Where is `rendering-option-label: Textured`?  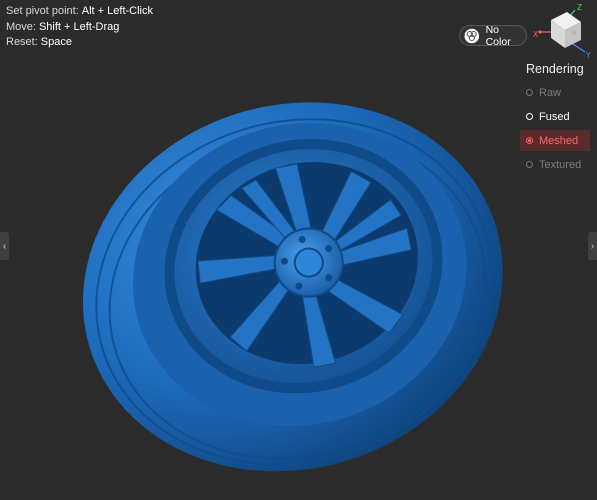
rendering-option-label: Textured is located at coordinates (560, 164).